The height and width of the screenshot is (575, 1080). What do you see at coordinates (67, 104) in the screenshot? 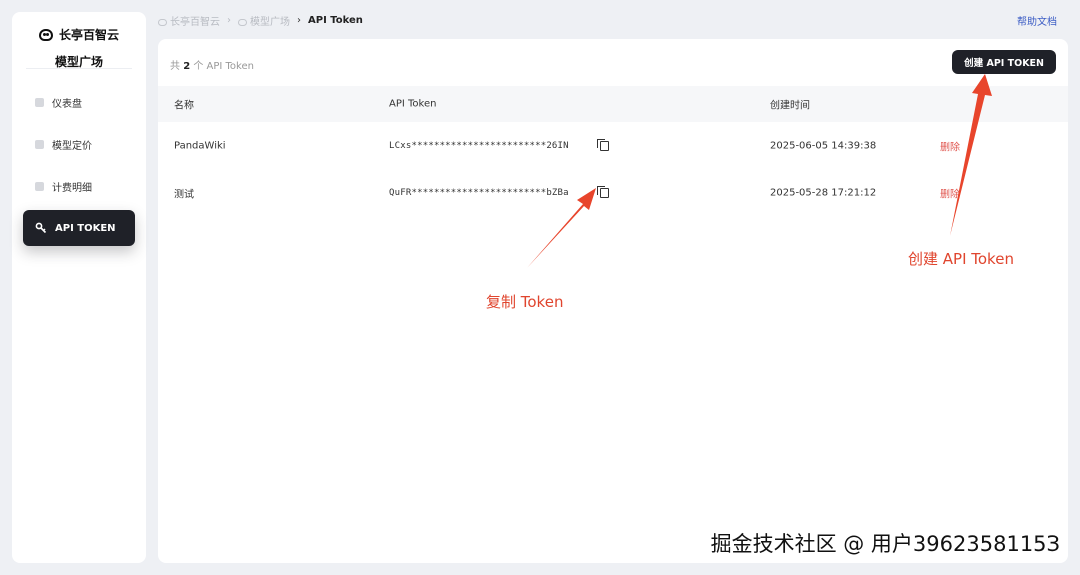
I see `sidebar-item-label: 仪表盘` at bounding box center [67, 104].